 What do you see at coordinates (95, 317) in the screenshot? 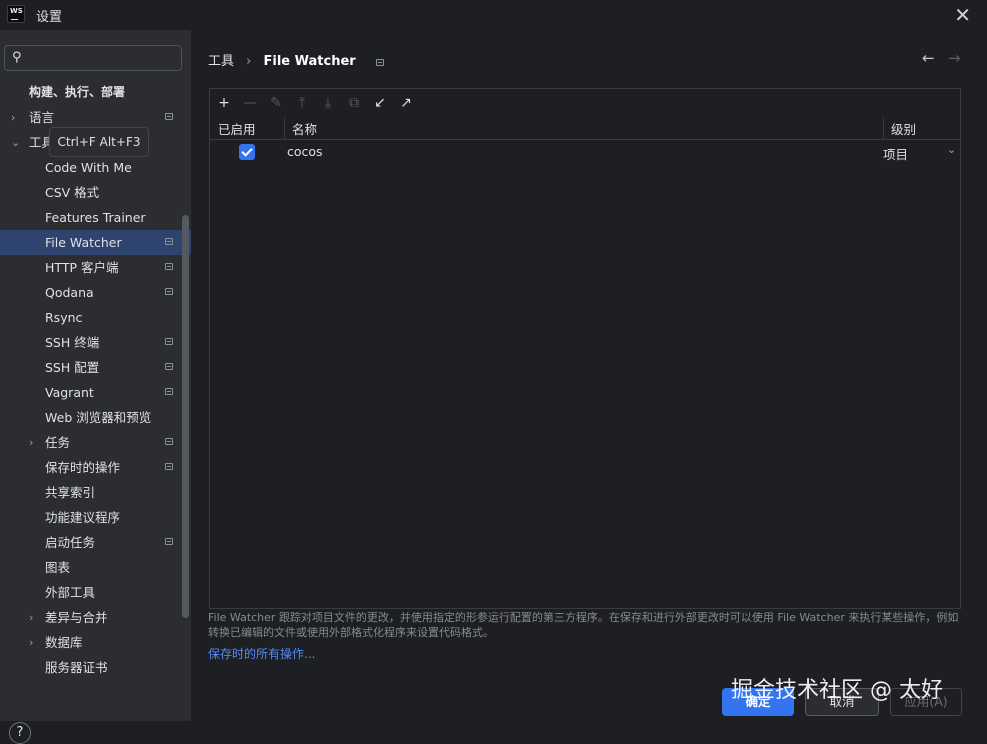
I see `sidebar-item: Rsync` at bounding box center [95, 317].